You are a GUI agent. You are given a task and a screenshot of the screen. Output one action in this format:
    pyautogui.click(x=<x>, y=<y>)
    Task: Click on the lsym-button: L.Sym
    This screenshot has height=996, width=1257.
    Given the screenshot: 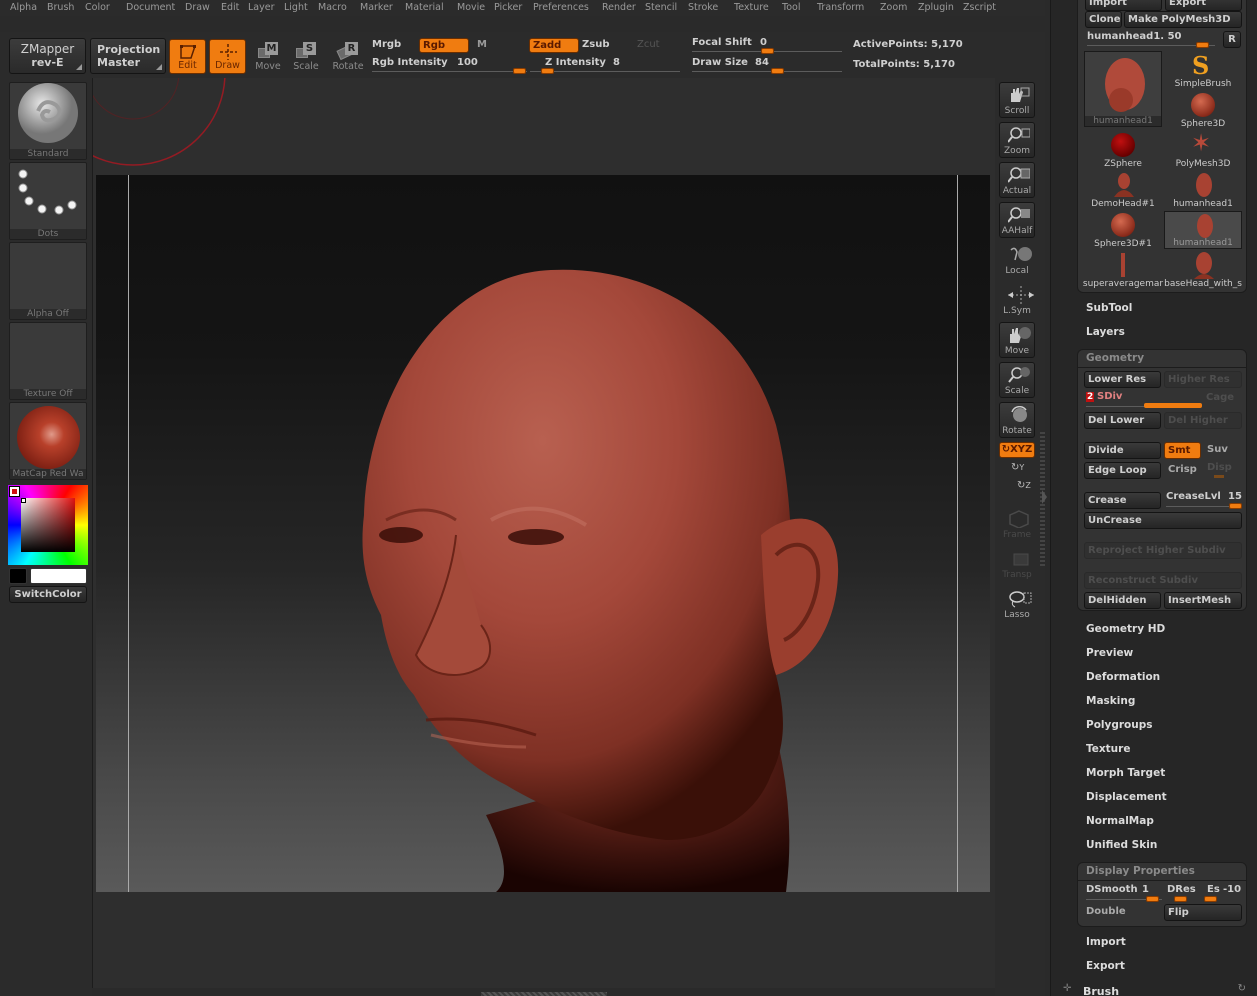 What is the action you would take?
    pyautogui.click(x=1017, y=300)
    